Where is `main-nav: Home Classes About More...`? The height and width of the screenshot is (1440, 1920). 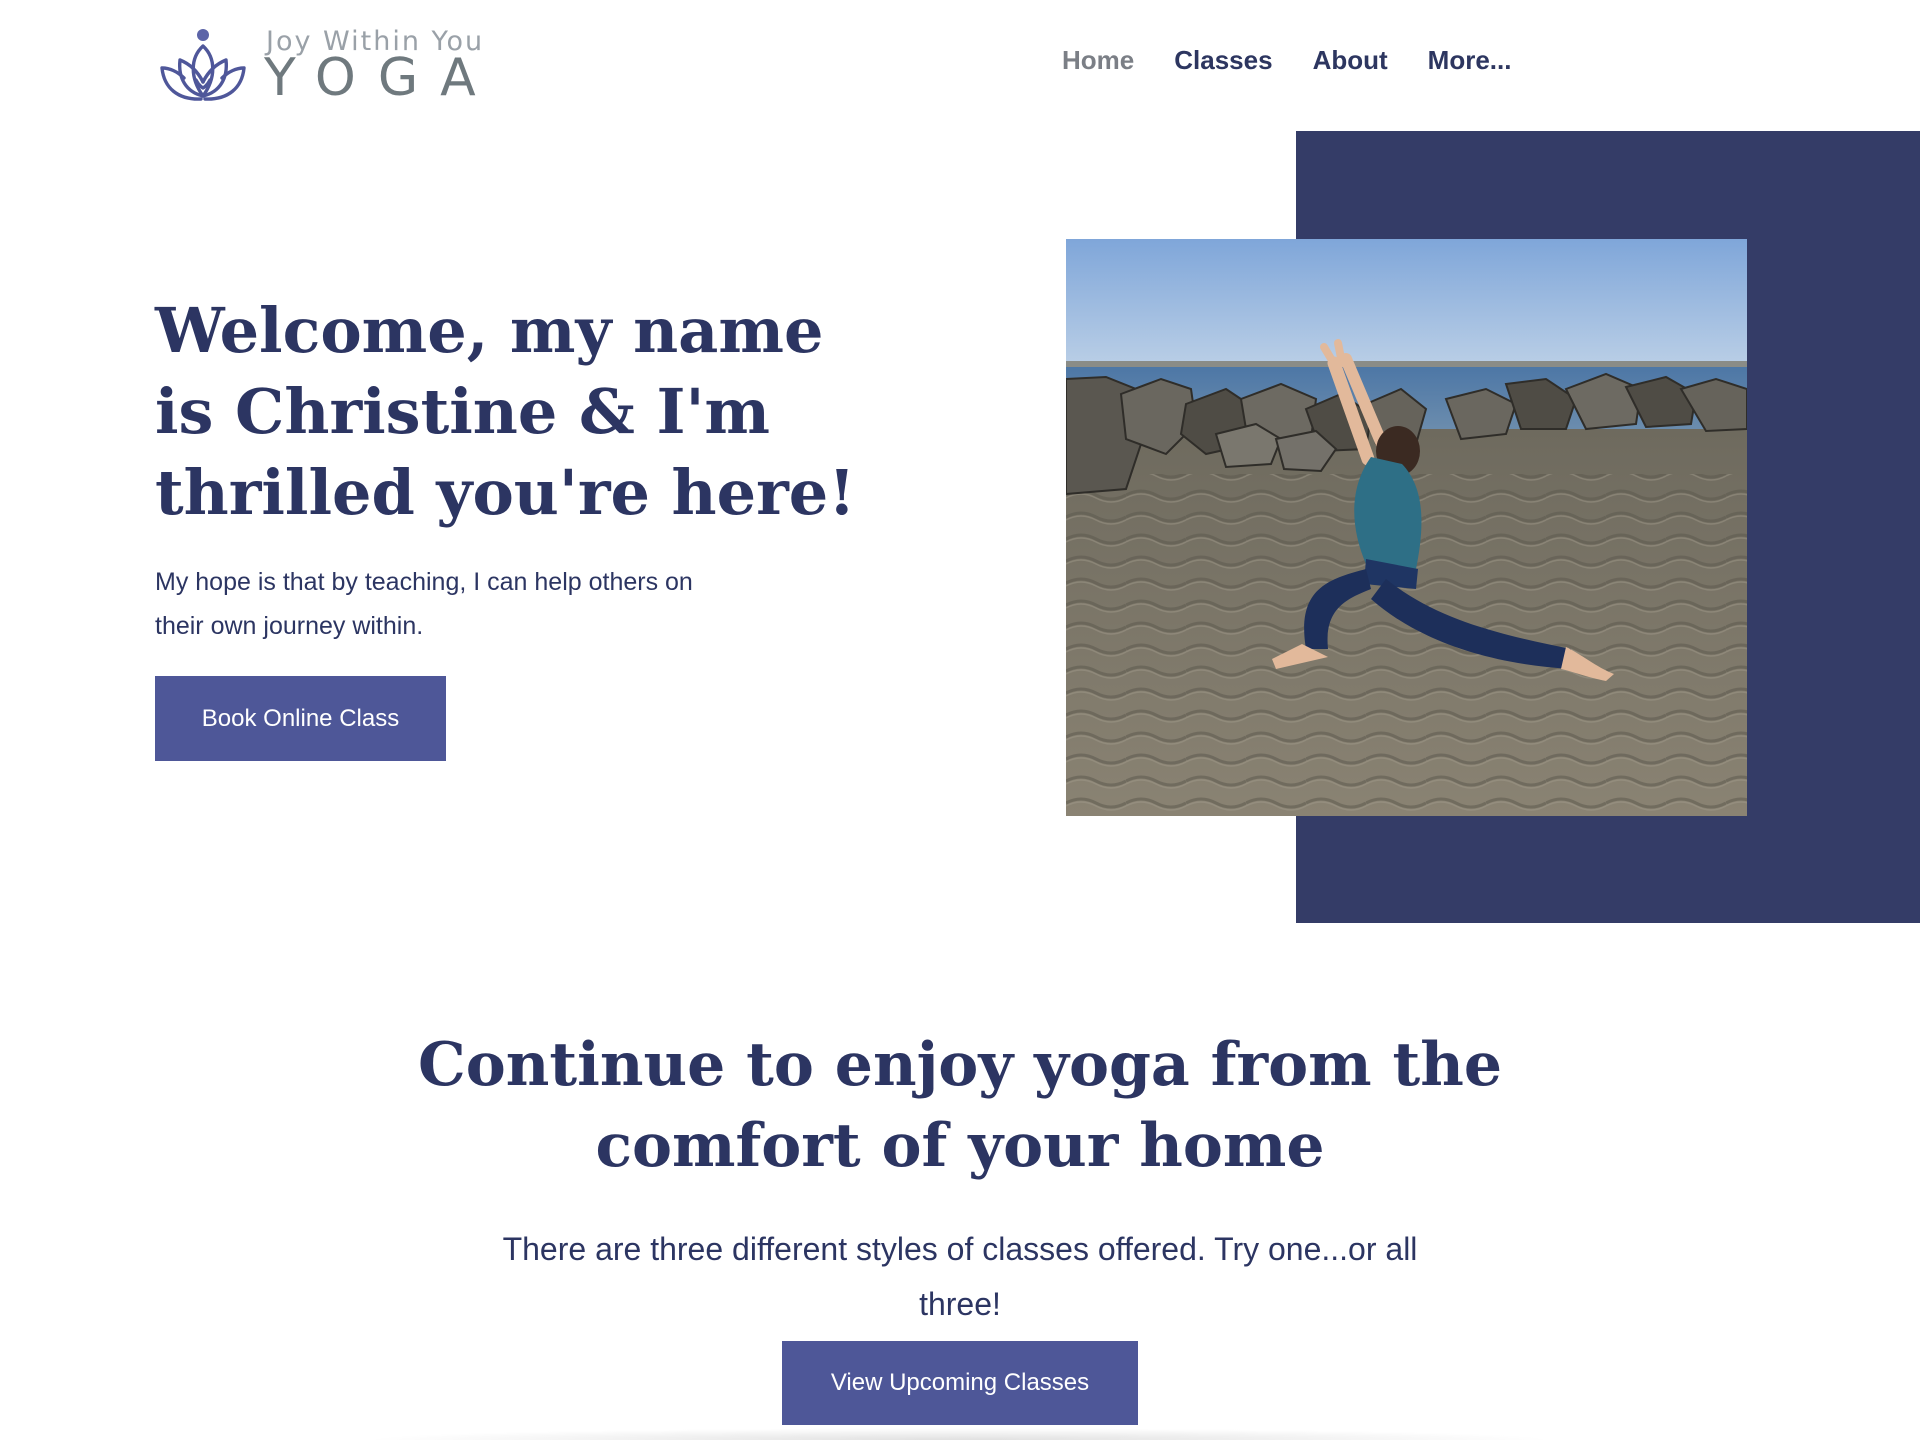 main-nav: Home Classes About More... is located at coordinates (1286, 60).